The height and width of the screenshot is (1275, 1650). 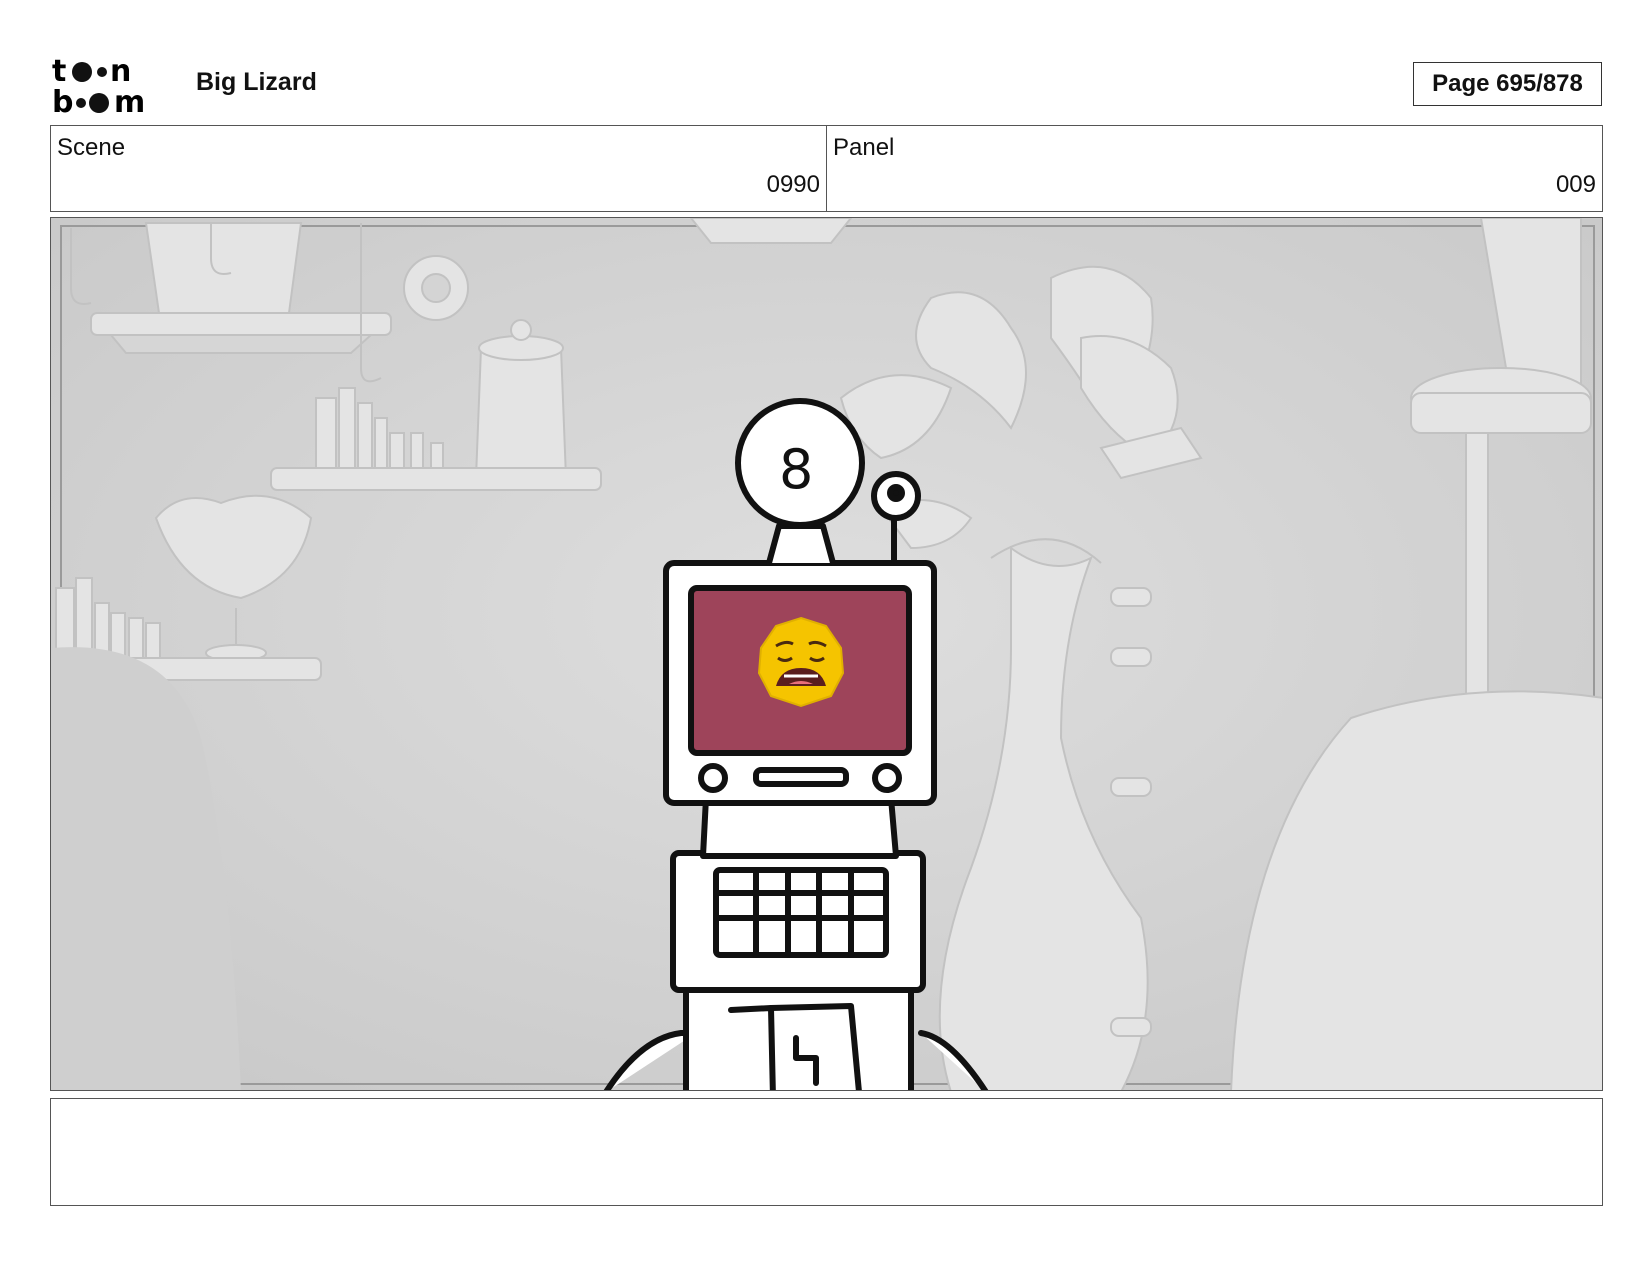 I want to click on panel-number: 009, so click(x=1575, y=184).